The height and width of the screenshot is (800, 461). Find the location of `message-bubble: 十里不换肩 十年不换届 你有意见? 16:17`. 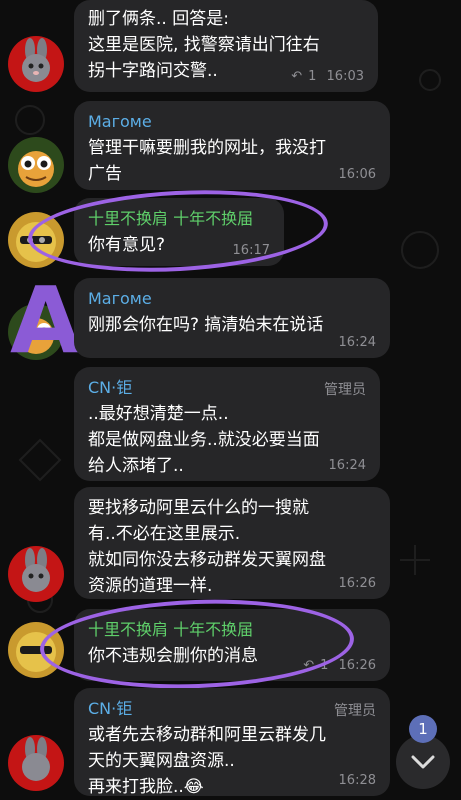

message-bubble: 十里不换肩 十年不换届 你有意见? 16:17 is located at coordinates (179, 232).